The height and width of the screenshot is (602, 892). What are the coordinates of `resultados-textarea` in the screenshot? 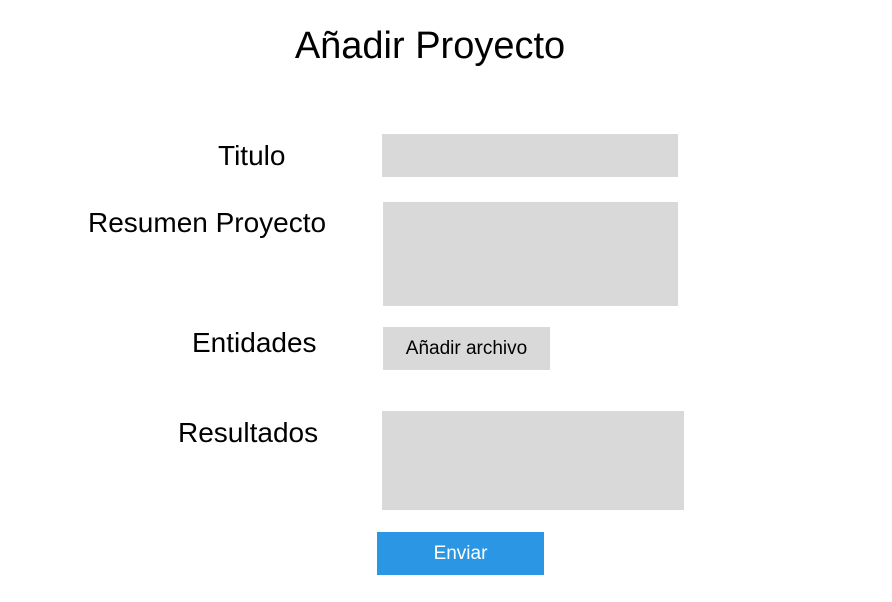 It's located at (533, 460).